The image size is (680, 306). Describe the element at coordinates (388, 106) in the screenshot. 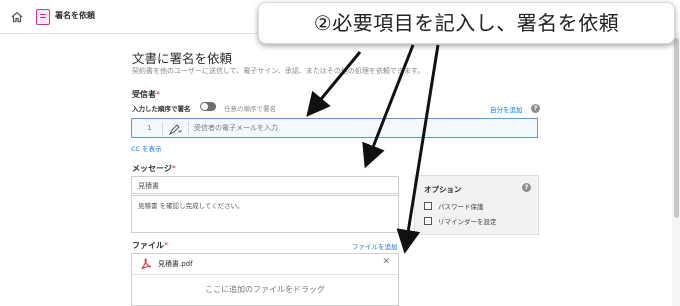

I see `arrow-to-message` at that location.